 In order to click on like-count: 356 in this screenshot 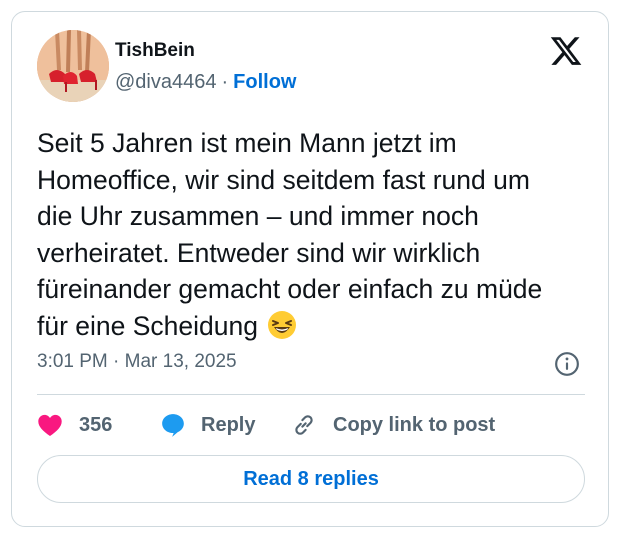, I will do `click(96, 424)`.